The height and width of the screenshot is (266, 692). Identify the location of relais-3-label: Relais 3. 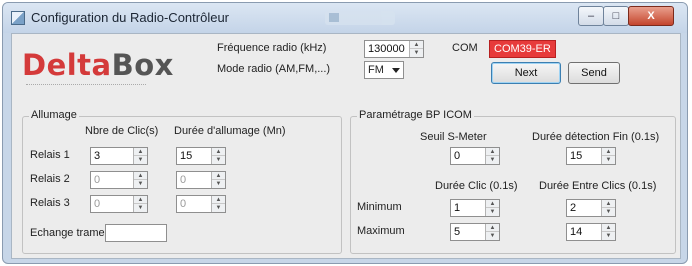
(50, 203).